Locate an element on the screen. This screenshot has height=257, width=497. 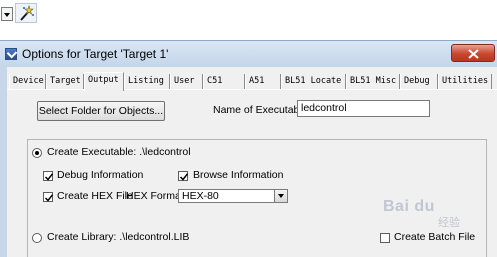
browse-information-checkbox is located at coordinates (183, 176).